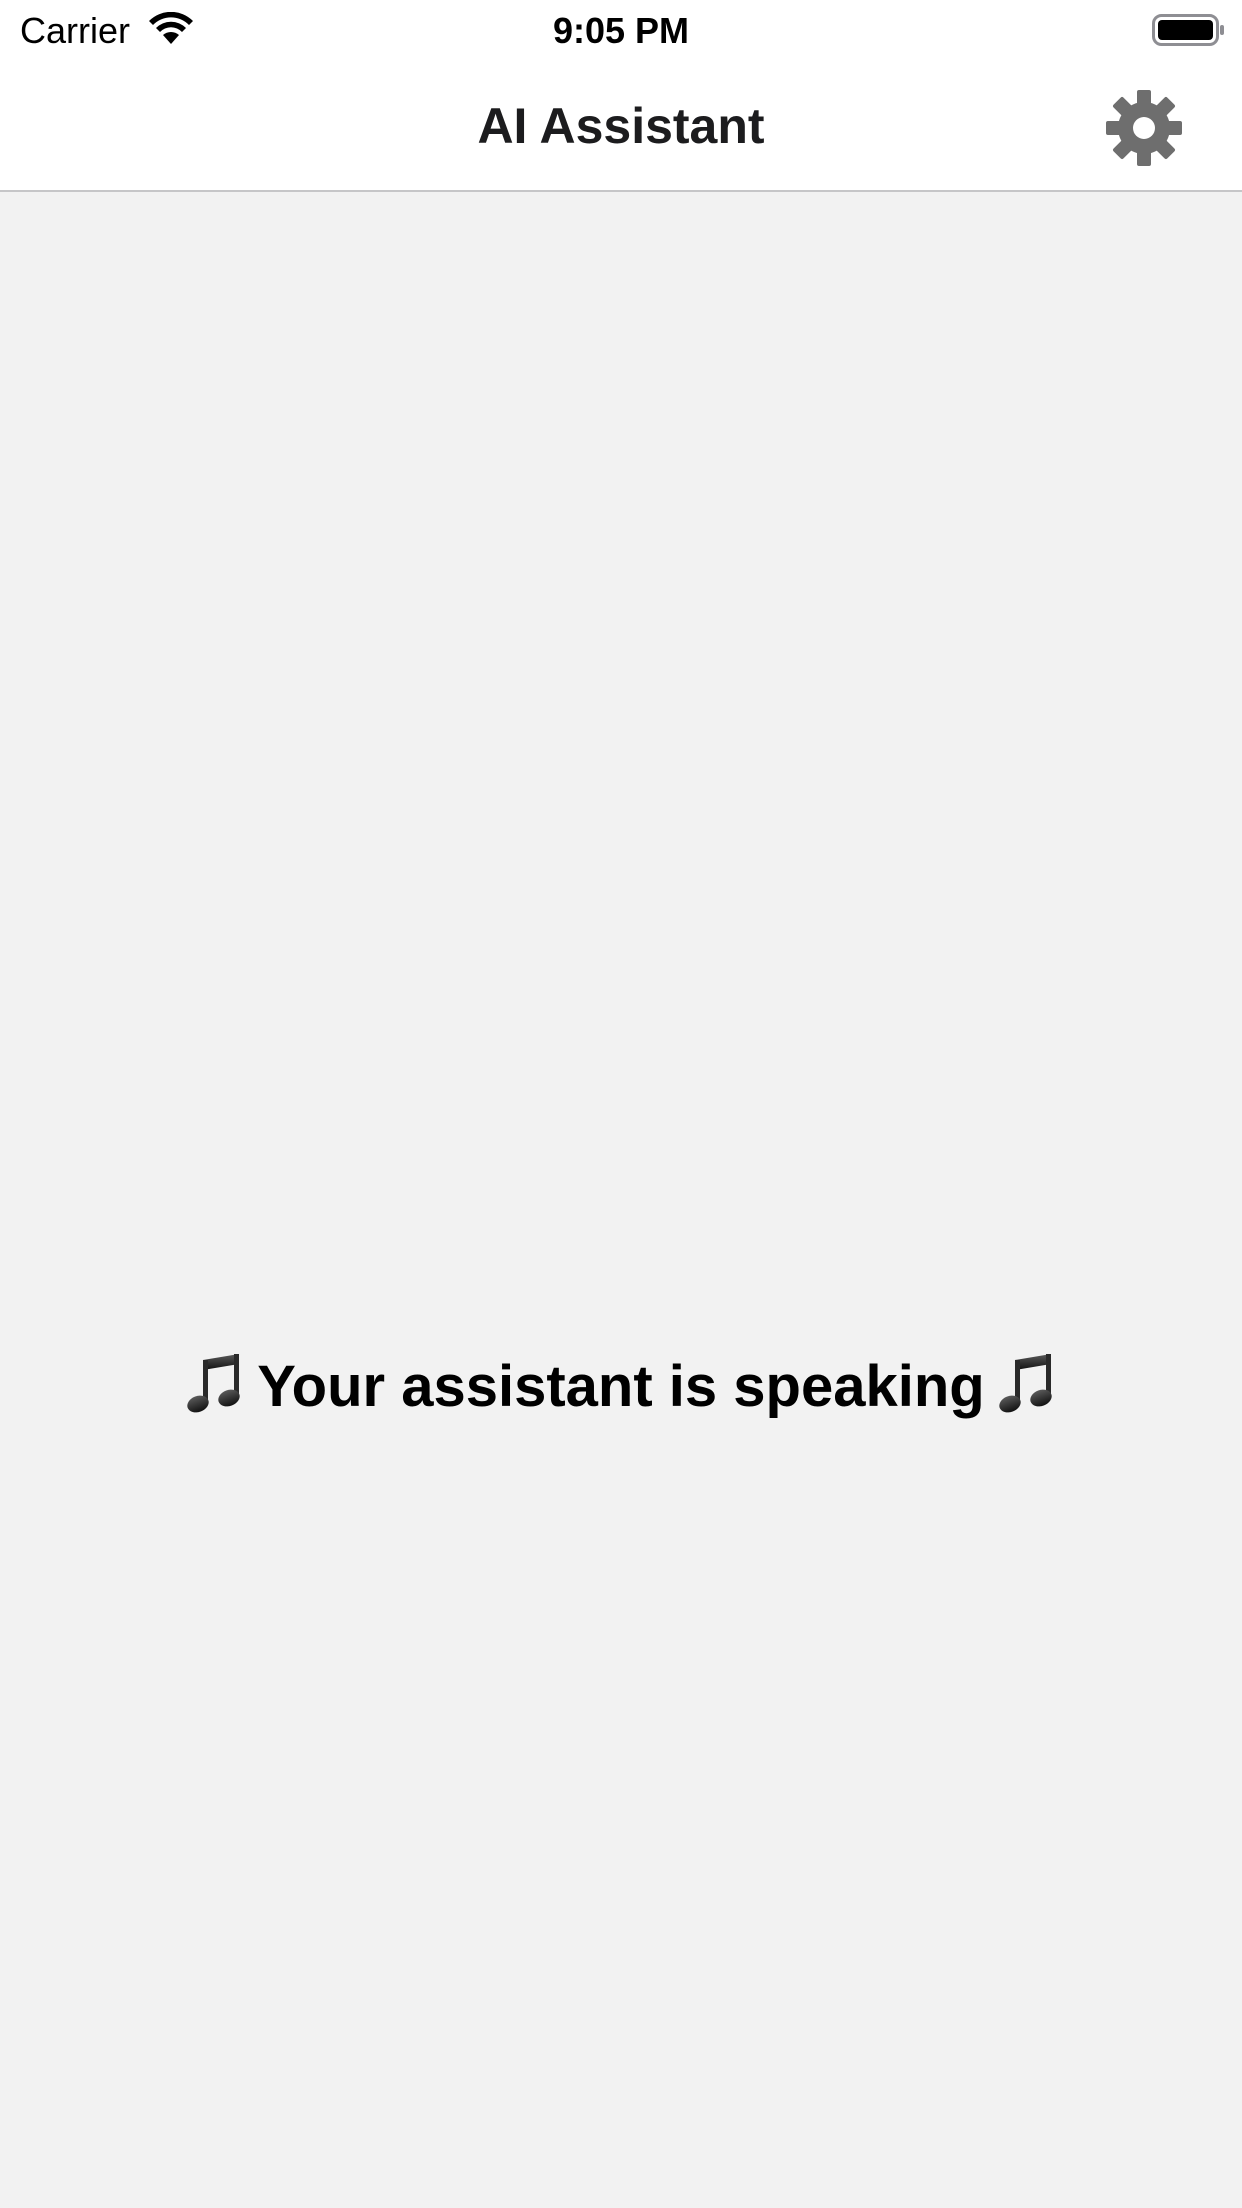 The width and height of the screenshot is (1242, 2208). I want to click on assistant-status: Your assistant is speaking, so click(621, 1387).